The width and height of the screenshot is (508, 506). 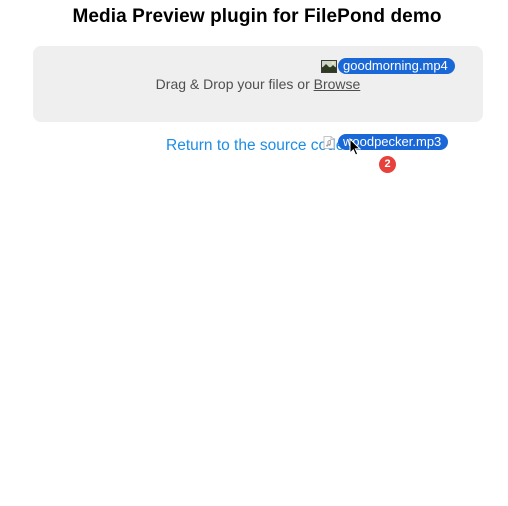 What do you see at coordinates (396, 66) in the screenshot?
I see `dragged-file-name: goodmorning.mp4` at bounding box center [396, 66].